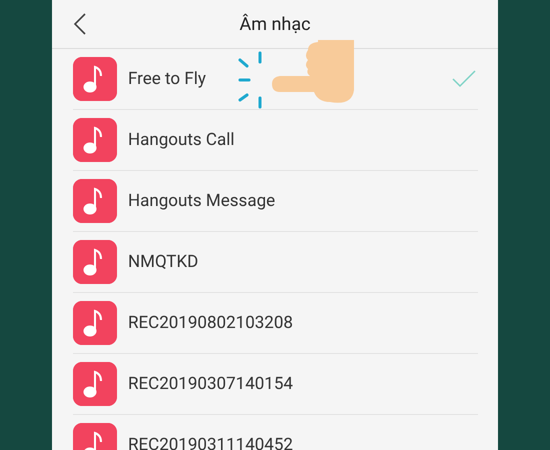 This screenshot has width=550, height=450. I want to click on tap-marks-icon, so click(250, 80).